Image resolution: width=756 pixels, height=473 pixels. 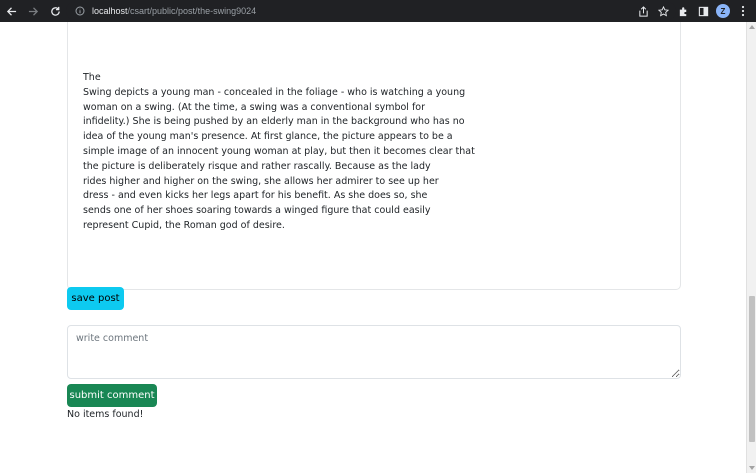 What do you see at coordinates (33, 11) in the screenshot?
I see `forward-icon` at bounding box center [33, 11].